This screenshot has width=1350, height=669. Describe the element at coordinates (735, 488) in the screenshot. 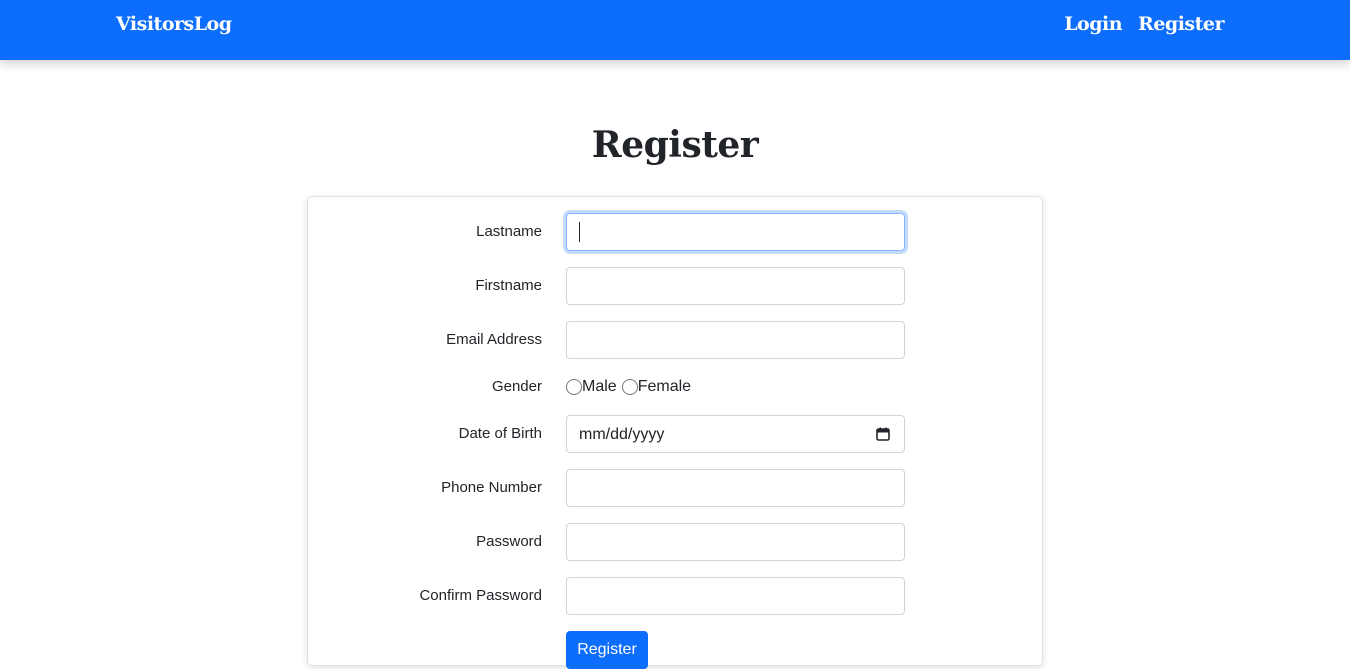

I see `phone-input` at that location.